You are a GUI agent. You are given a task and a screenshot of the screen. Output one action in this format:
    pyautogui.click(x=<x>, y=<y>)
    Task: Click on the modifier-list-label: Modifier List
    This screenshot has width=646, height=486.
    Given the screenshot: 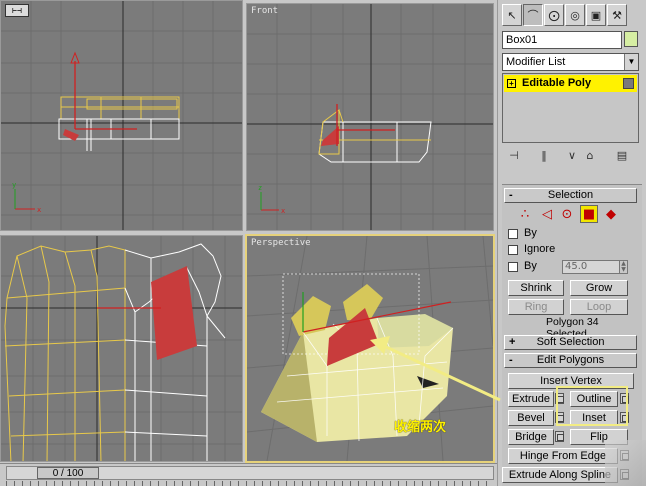 What is the action you would take?
    pyautogui.click(x=536, y=62)
    